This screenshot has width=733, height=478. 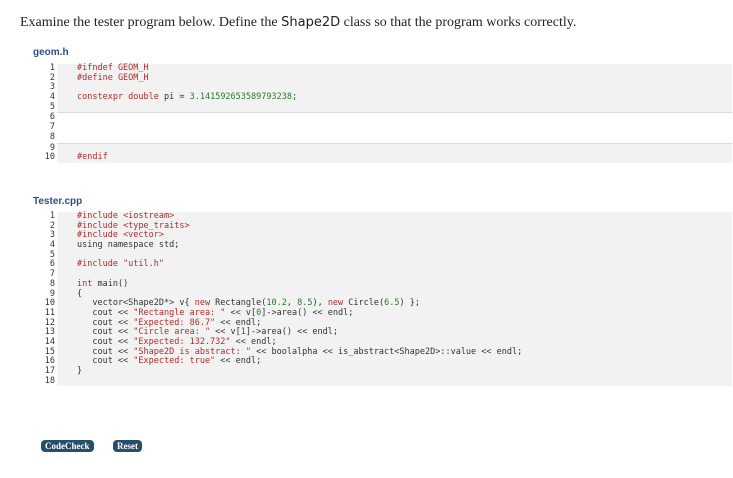 I want to click on code-line: 1 #ifndef GEOM_H, so click(x=391, y=68).